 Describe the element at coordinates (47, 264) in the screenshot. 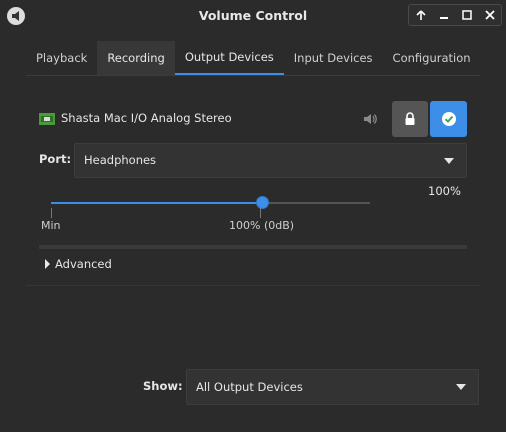

I see `expander-arrow-icon` at that location.